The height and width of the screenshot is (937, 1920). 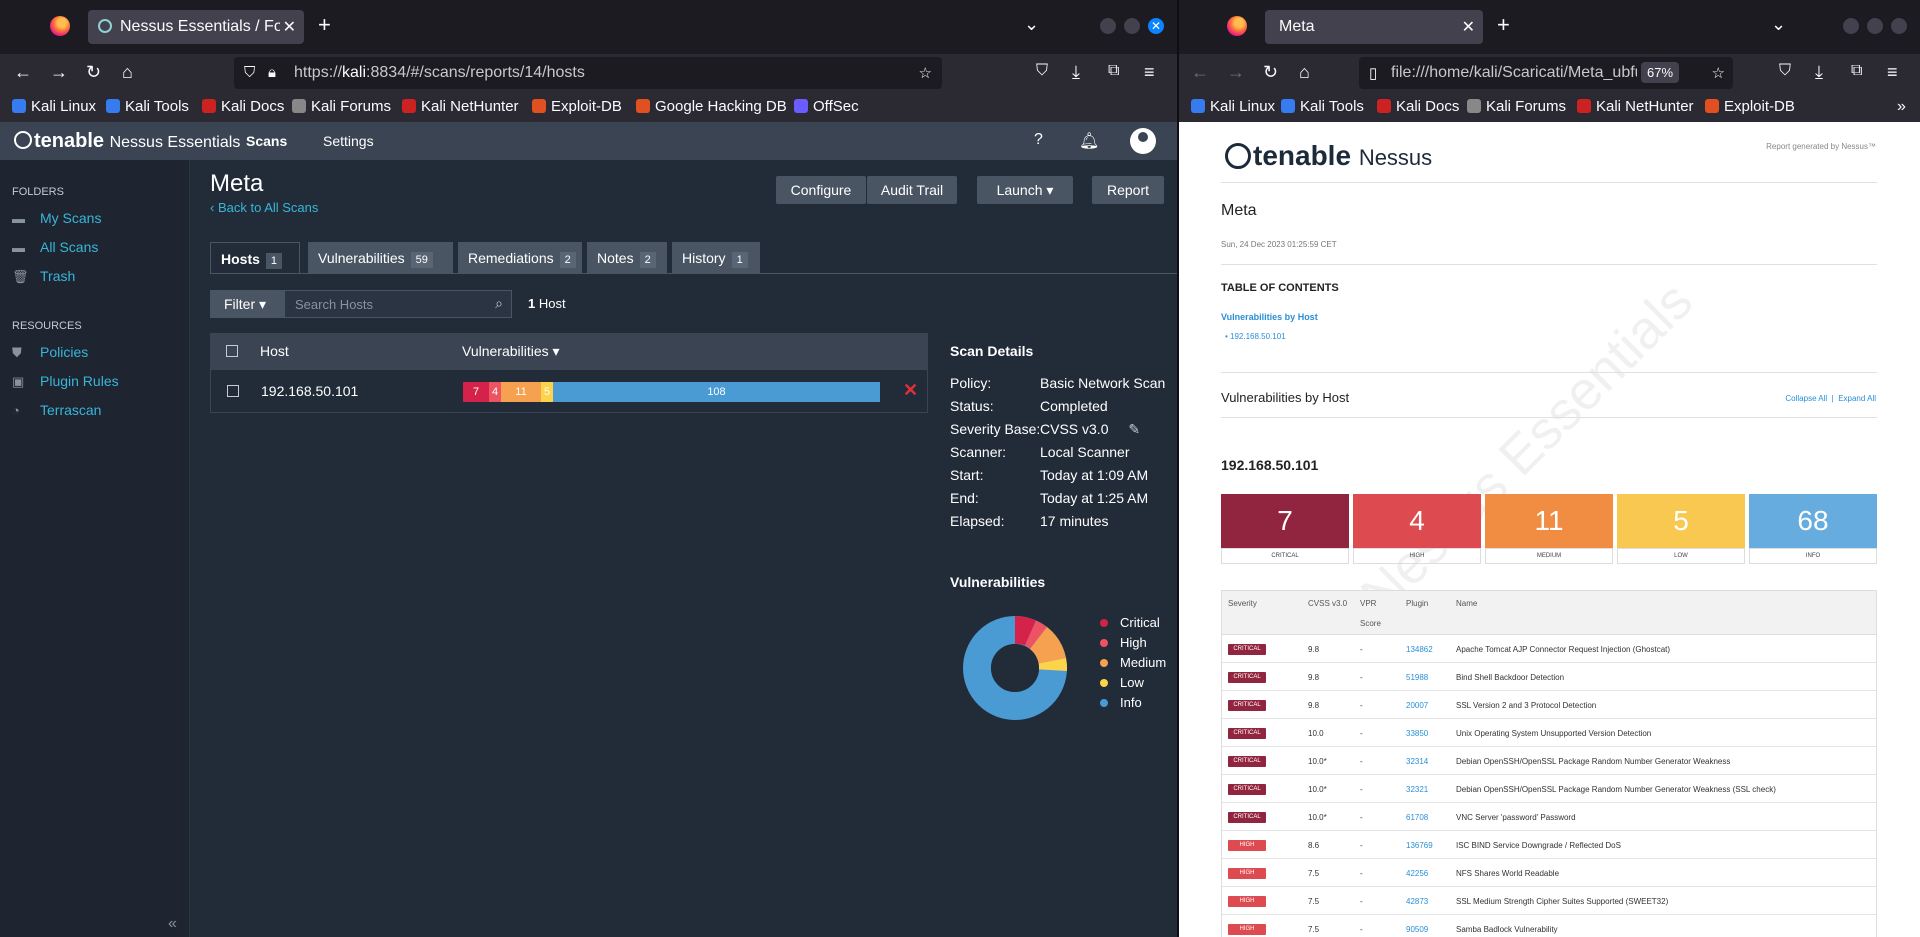 I want to click on plugin-id-link: 32314, so click(x=1417, y=761).